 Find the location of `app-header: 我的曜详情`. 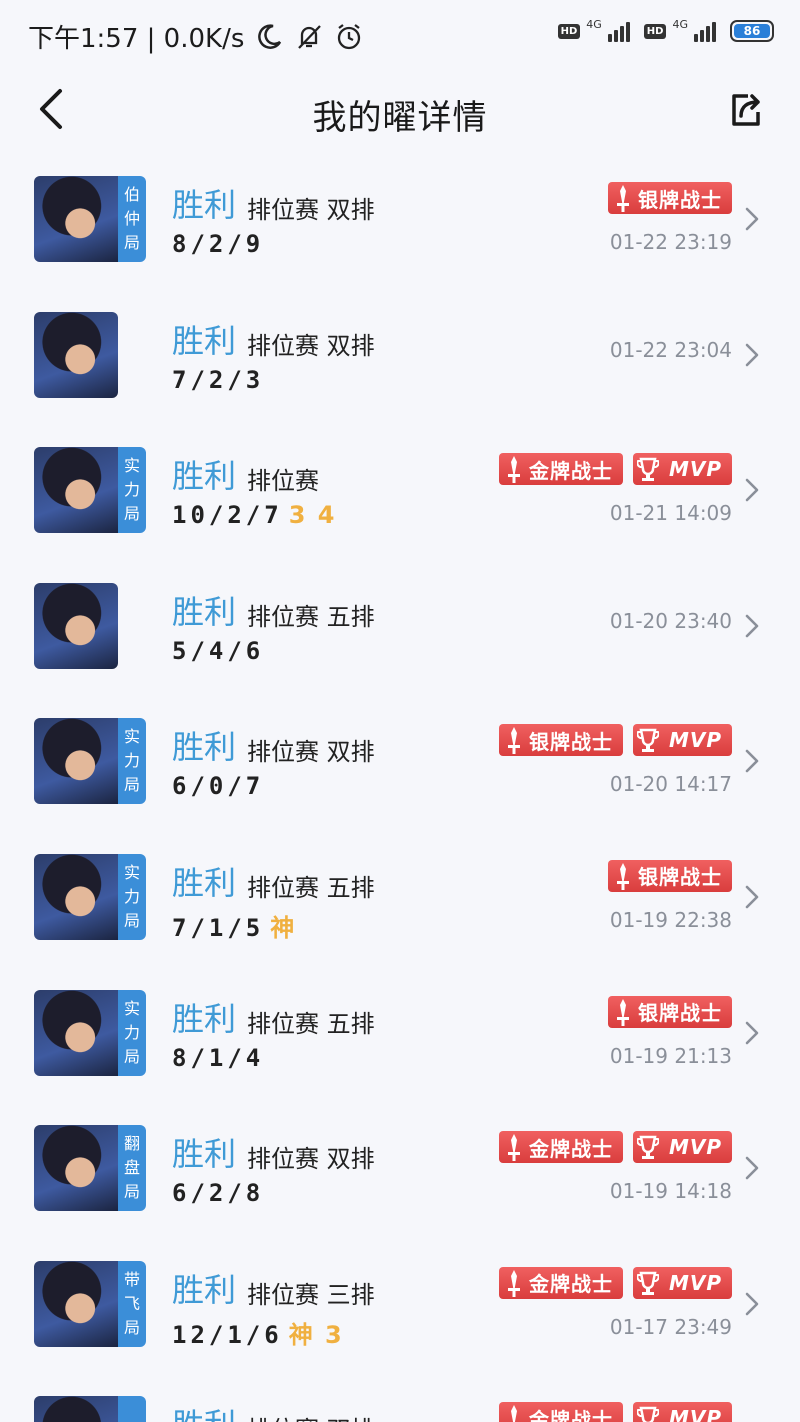

app-header: 我的曜详情 is located at coordinates (400, 112).